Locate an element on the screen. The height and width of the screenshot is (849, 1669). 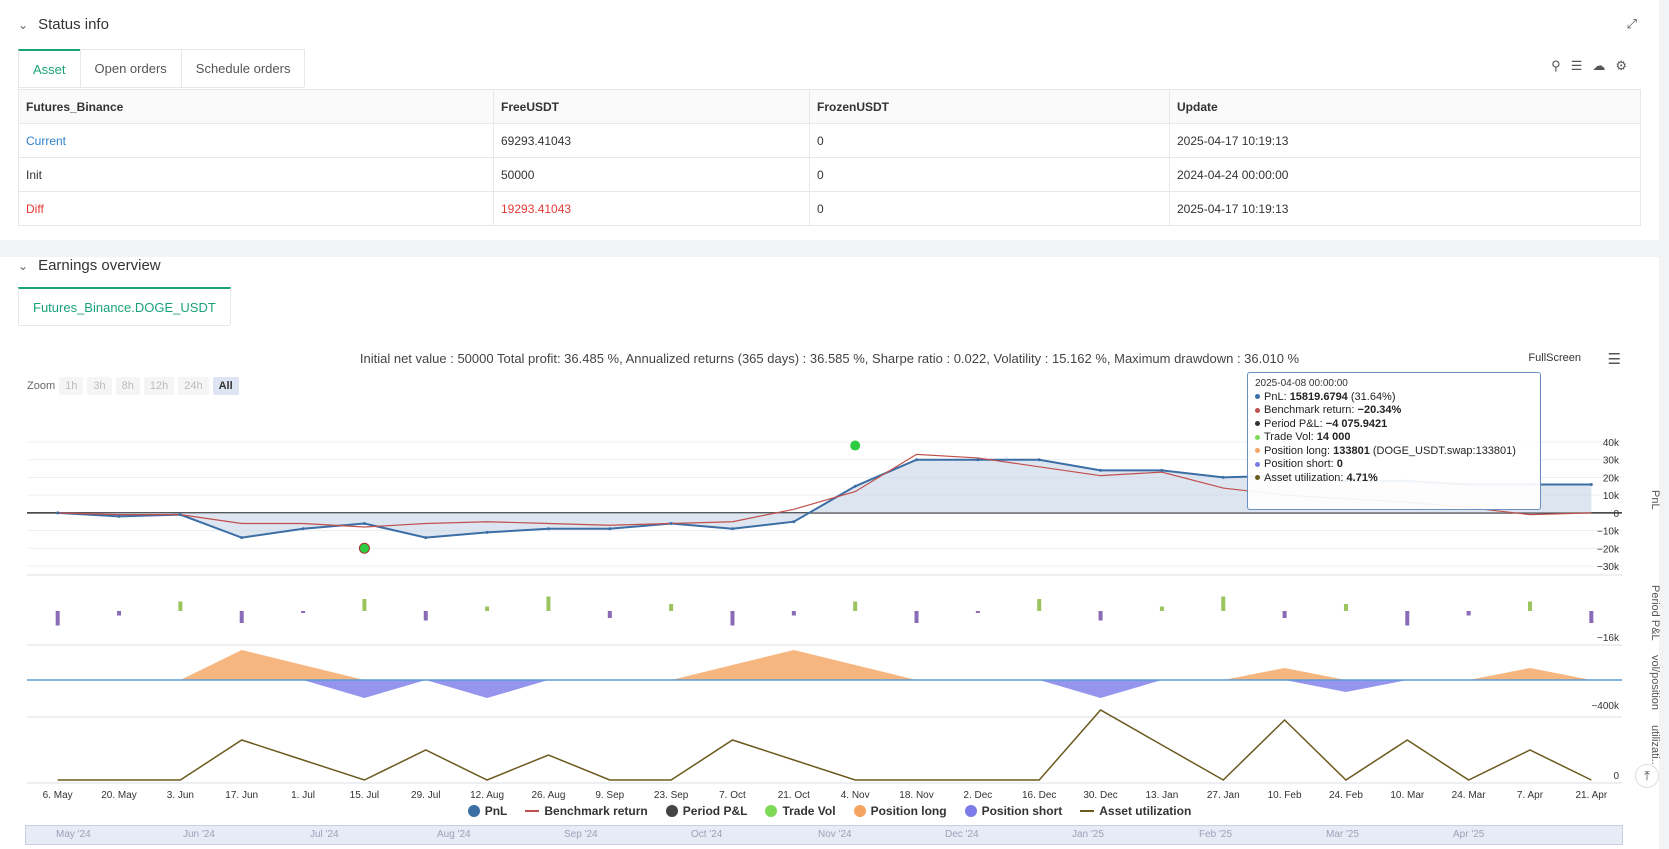
navigator-label: Sep '24 is located at coordinates (581, 834).